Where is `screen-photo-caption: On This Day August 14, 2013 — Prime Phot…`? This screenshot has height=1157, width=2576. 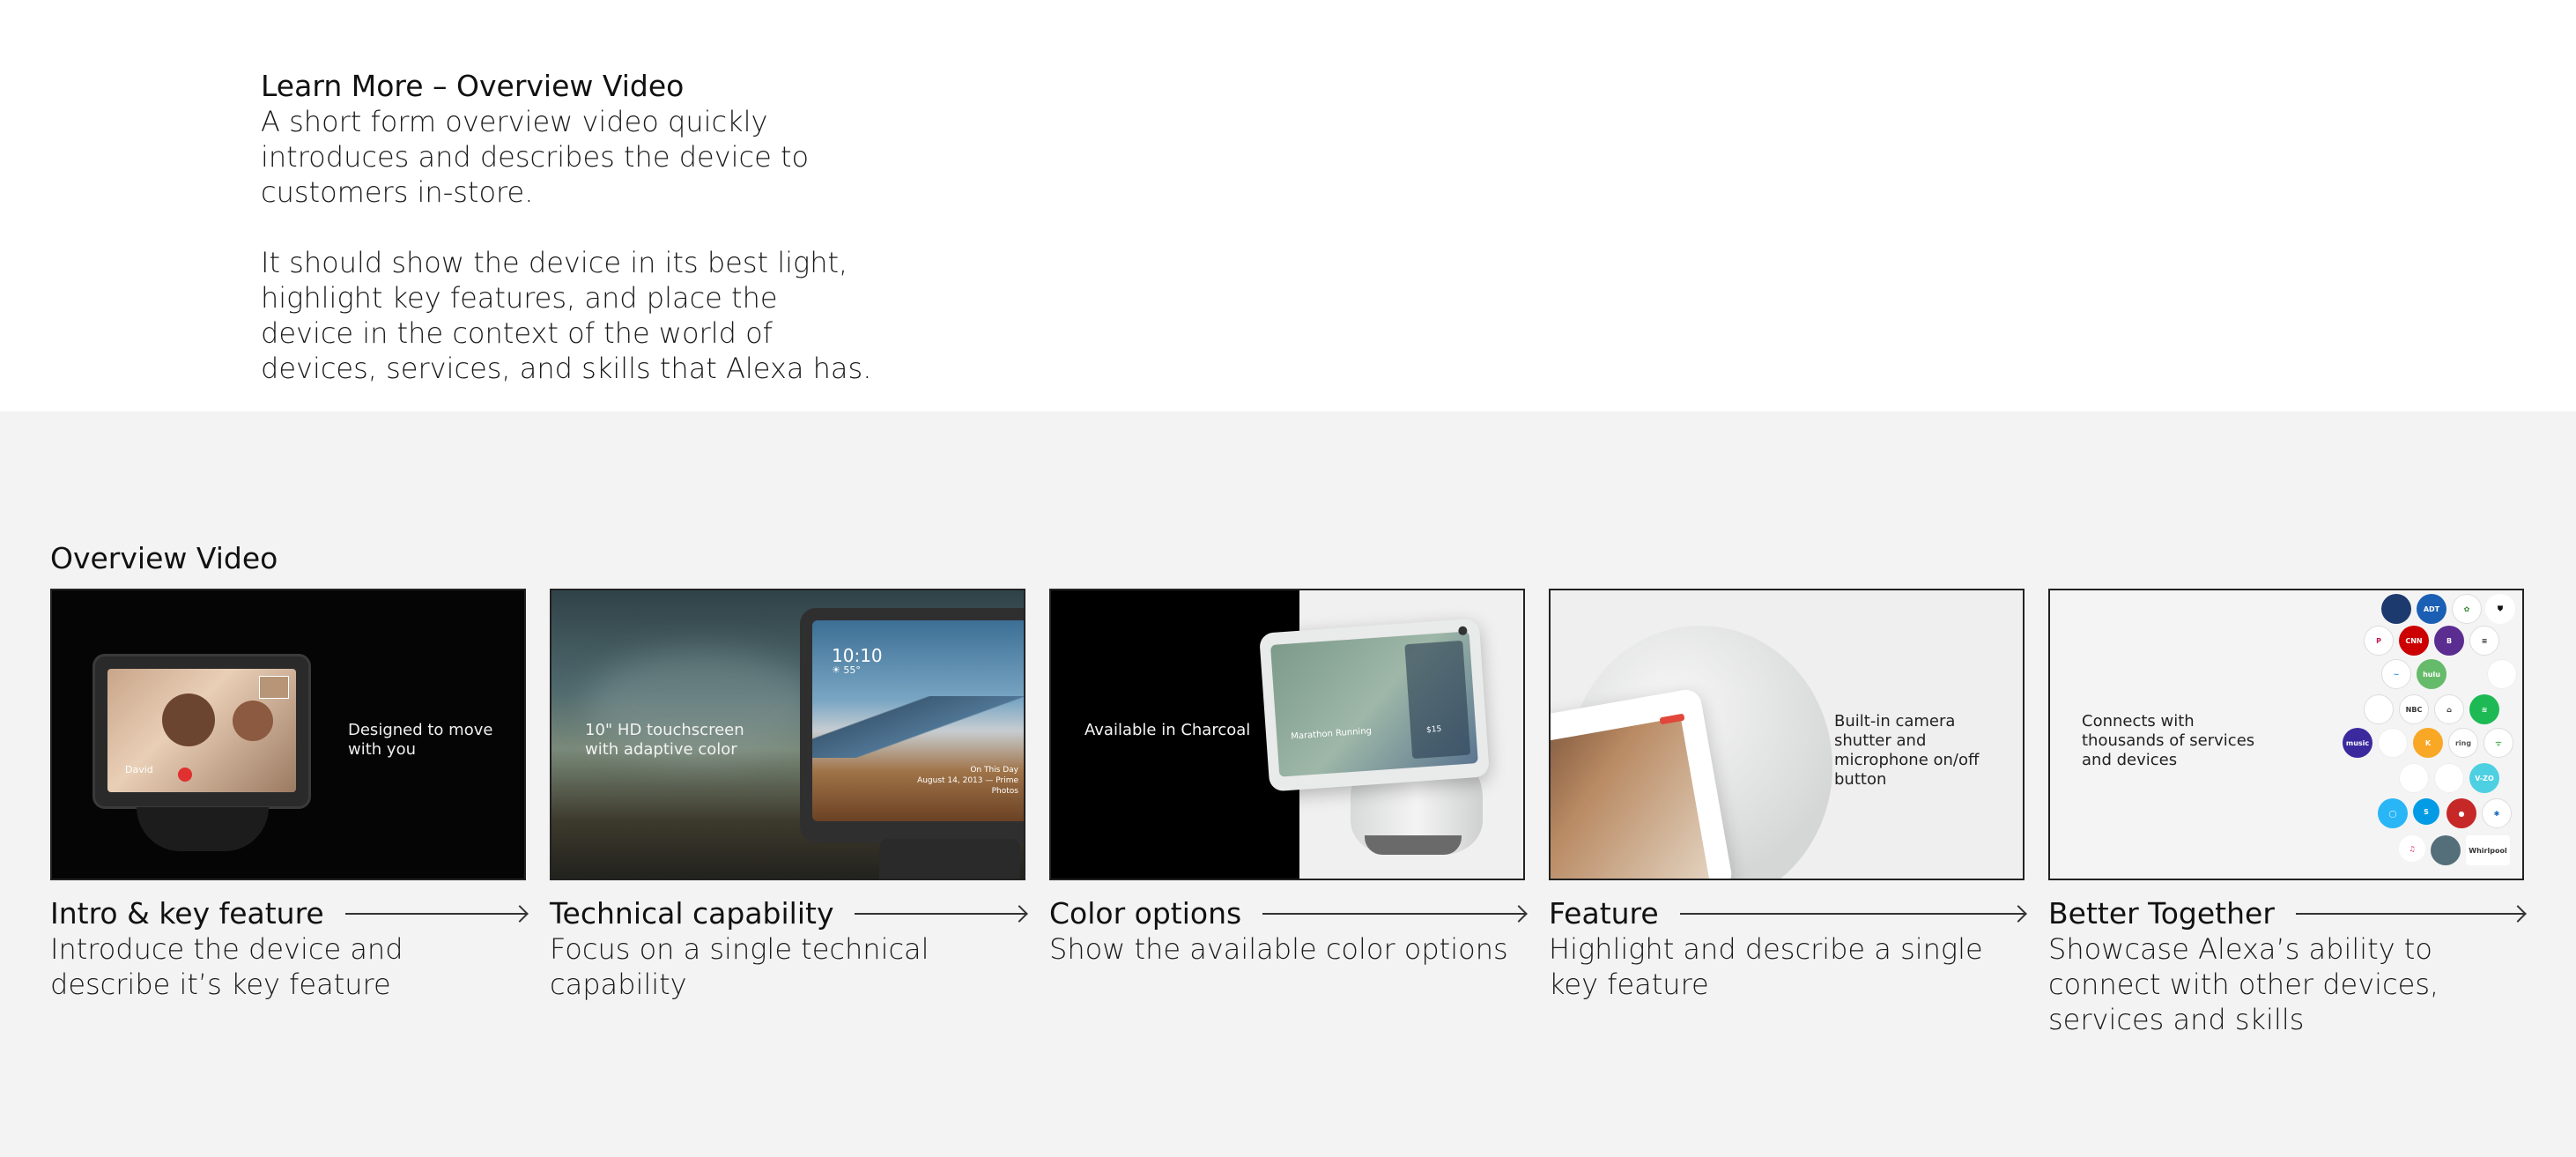
screen-photo-caption: On This Day August 14, 2013 — Prime Phot… is located at coordinates (968, 781).